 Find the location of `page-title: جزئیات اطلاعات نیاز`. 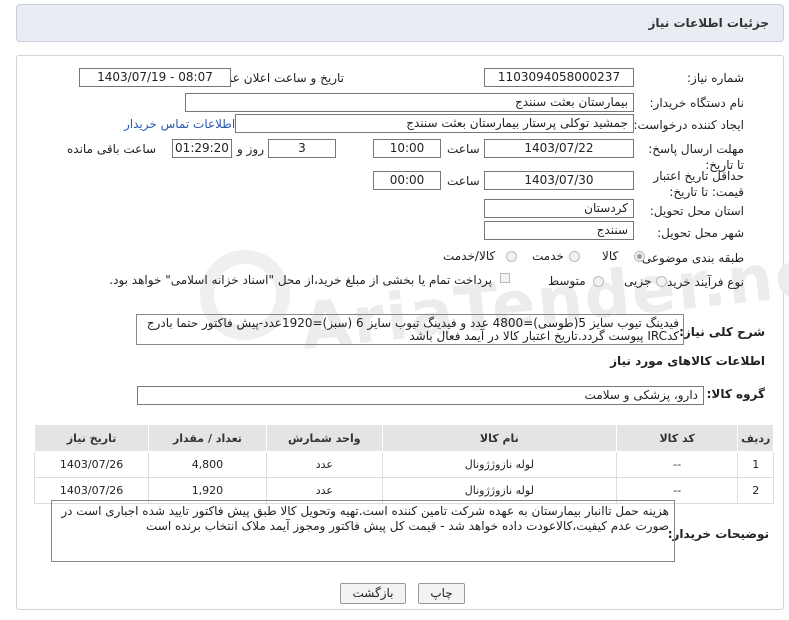

page-title: جزئیات اطلاعات نیاز is located at coordinates (708, 23).